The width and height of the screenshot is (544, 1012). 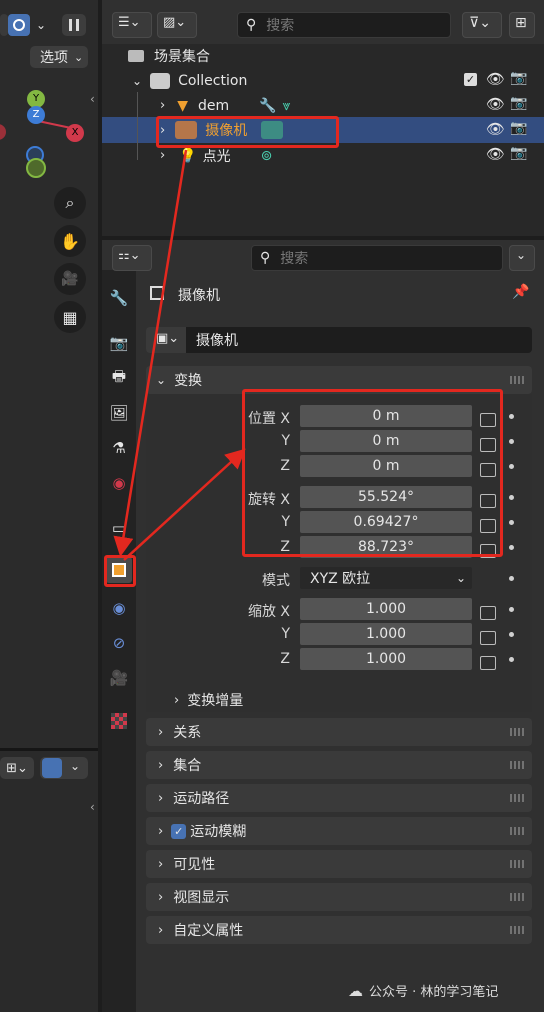 What do you see at coordinates (184, 504) in the screenshot?
I see `annotation-arrow-up` at bounding box center [184, 504].